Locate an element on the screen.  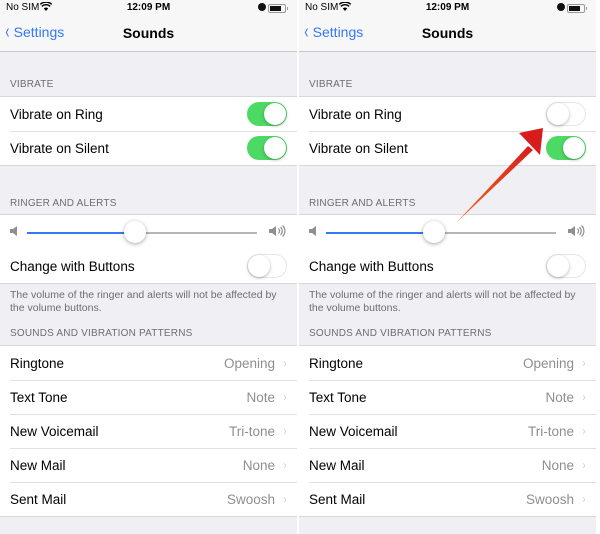
slider-fill is located at coordinates (380, 233).